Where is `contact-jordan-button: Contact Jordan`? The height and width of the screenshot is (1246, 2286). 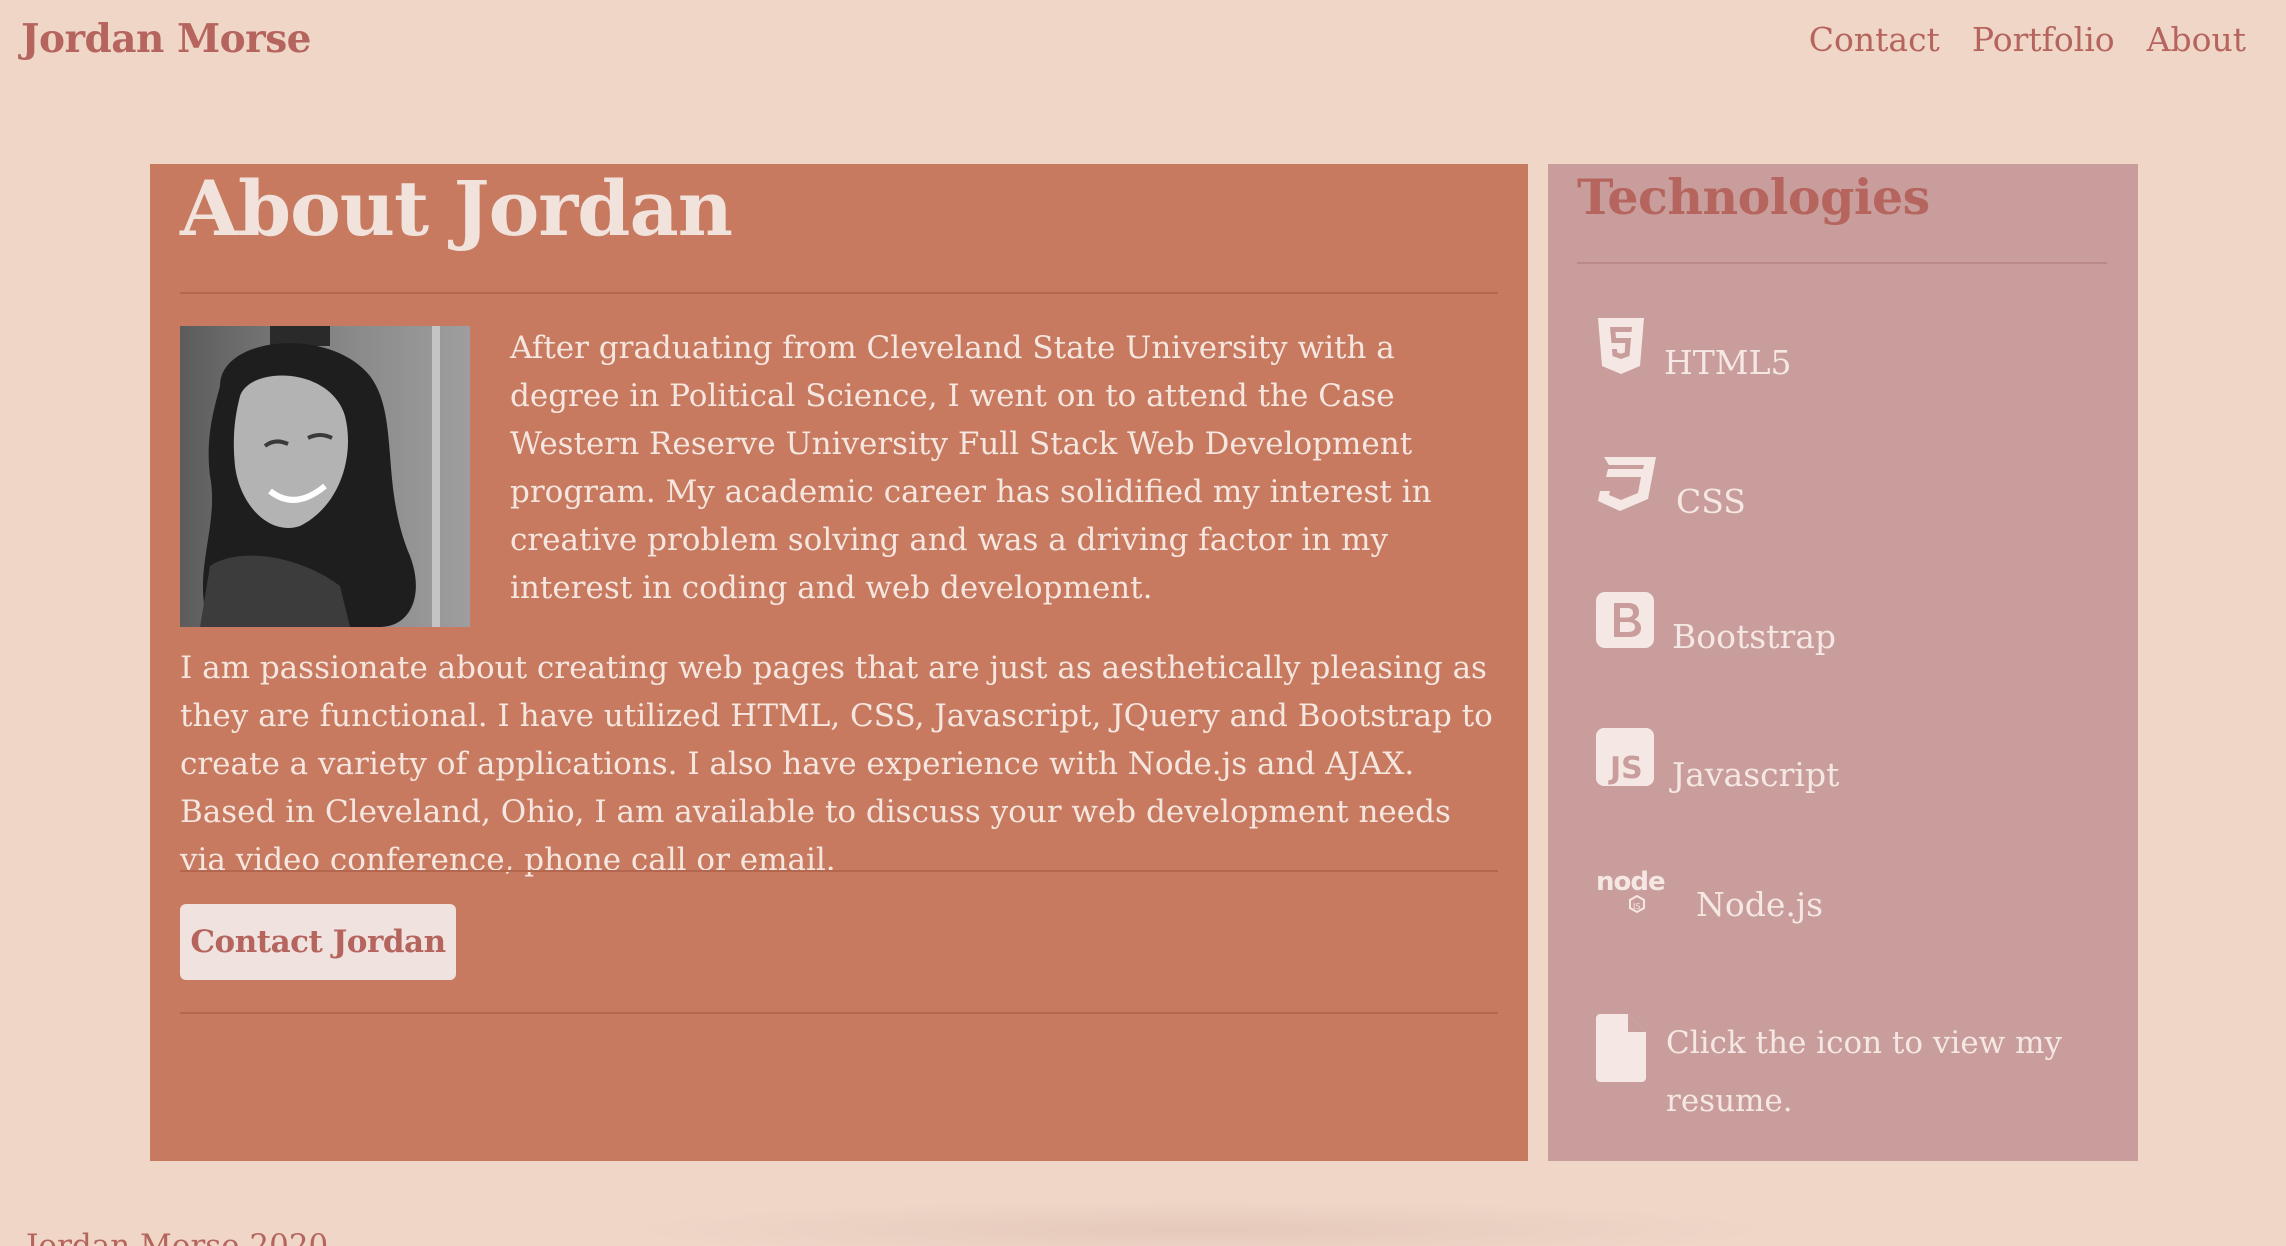 contact-jordan-button: Contact Jordan is located at coordinates (318, 942).